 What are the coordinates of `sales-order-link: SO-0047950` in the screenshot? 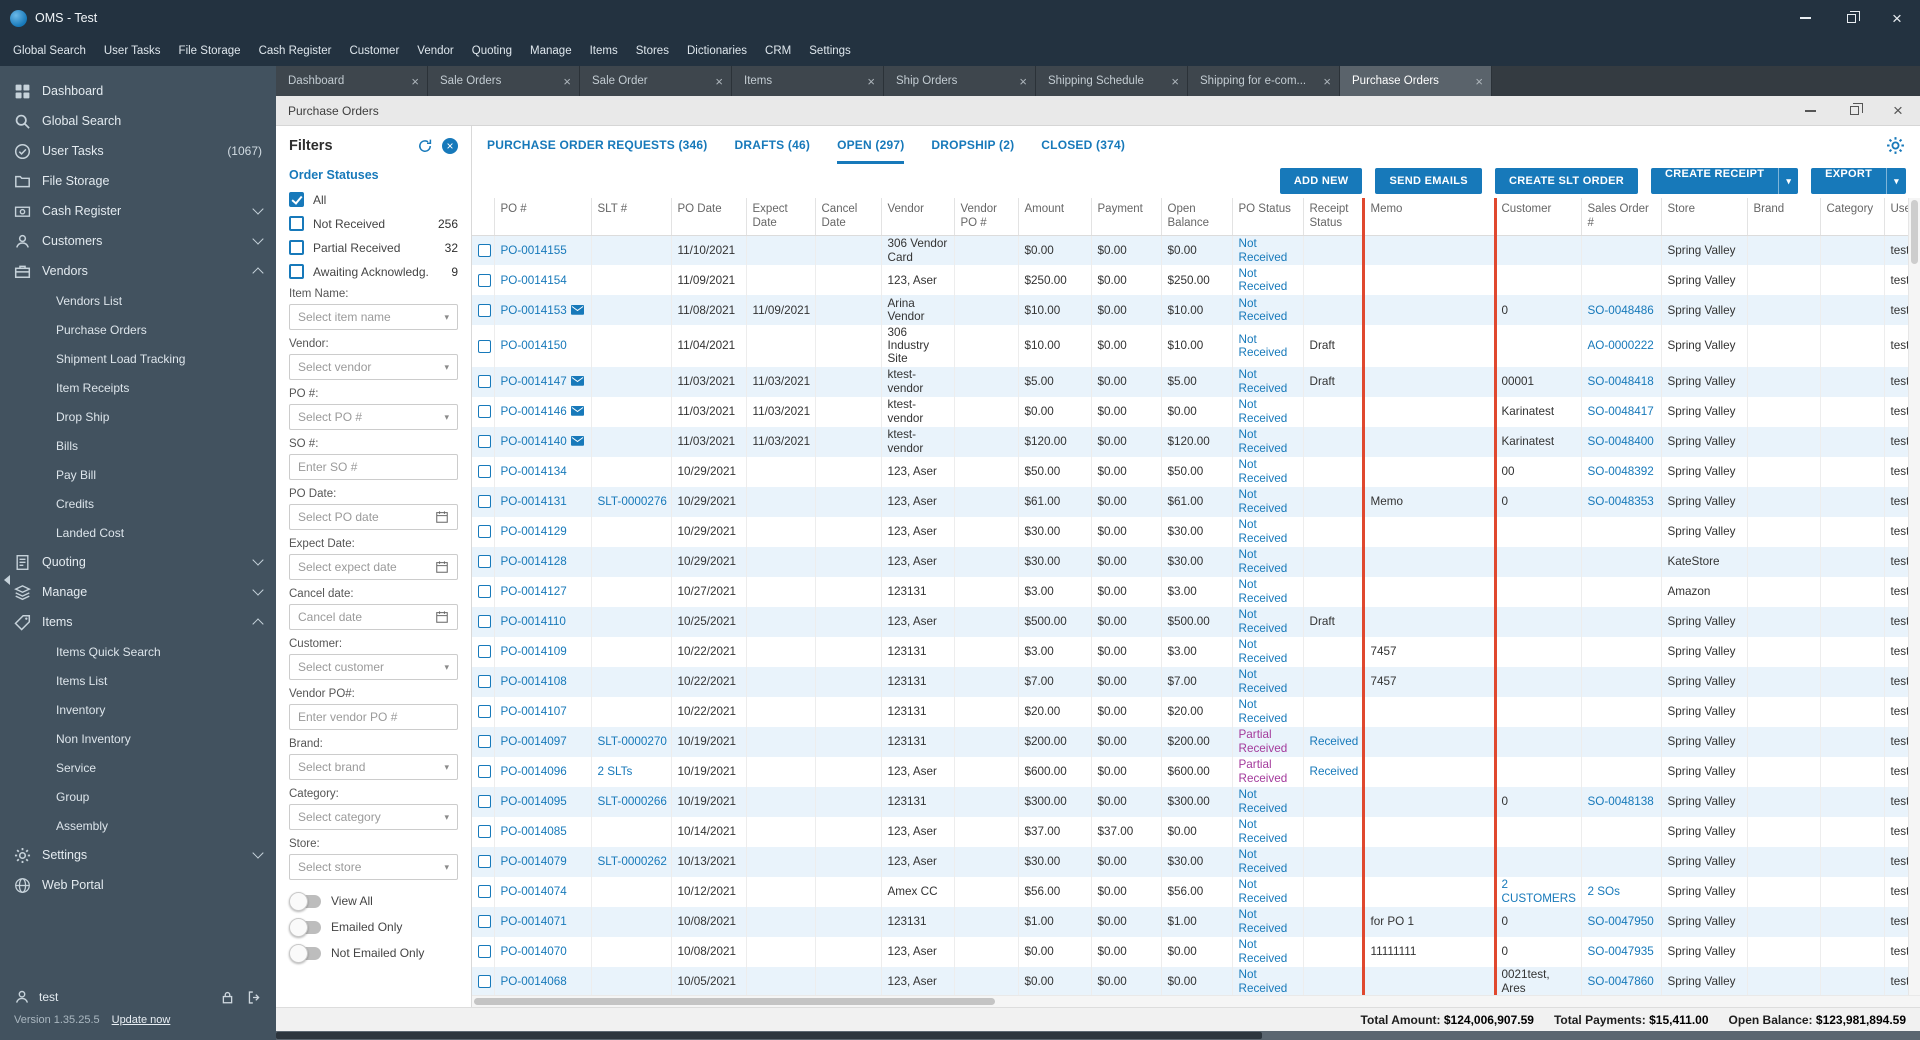 It's located at (1621, 921).